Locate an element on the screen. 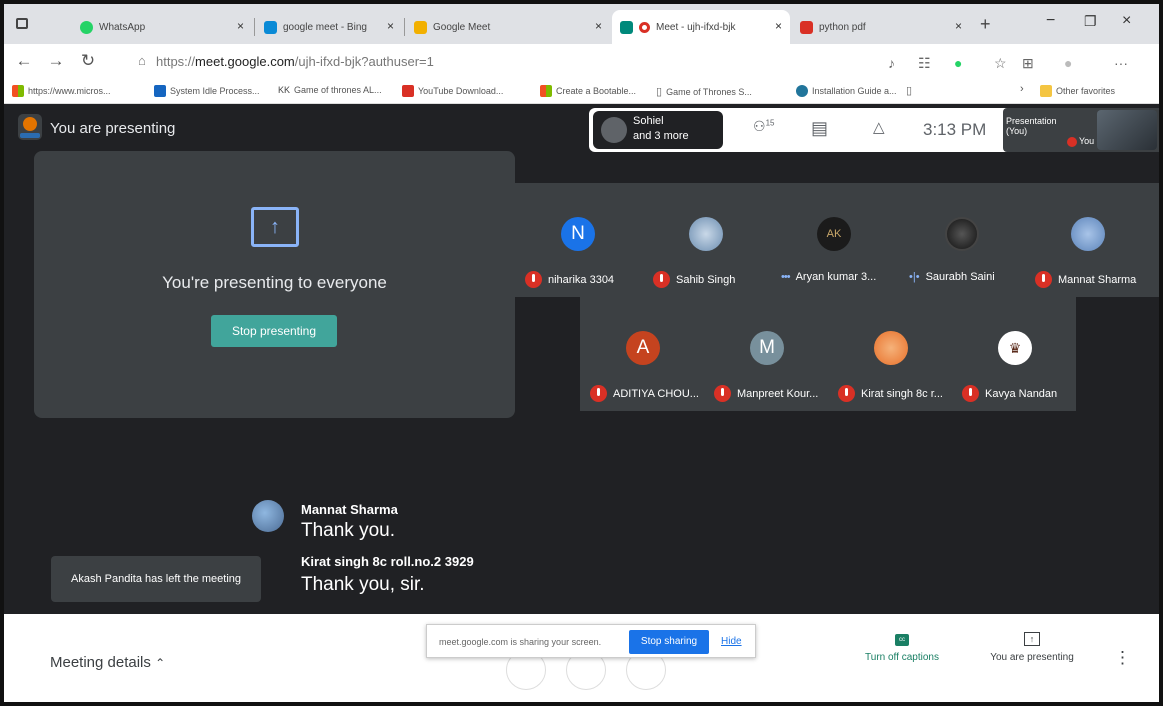  participant-tile: •|• Saurabh Saini is located at coordinates (961, 240).